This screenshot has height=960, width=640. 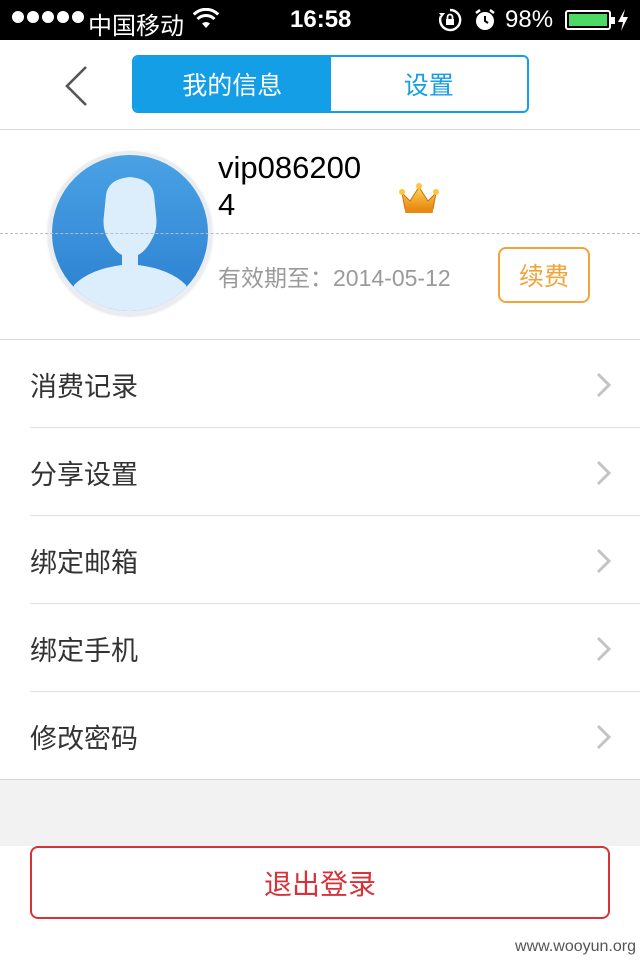 What do you see at coordinates (48, 17) in the screenshot?
I see `signal-strength-icon` at bounding box center [48, 17].